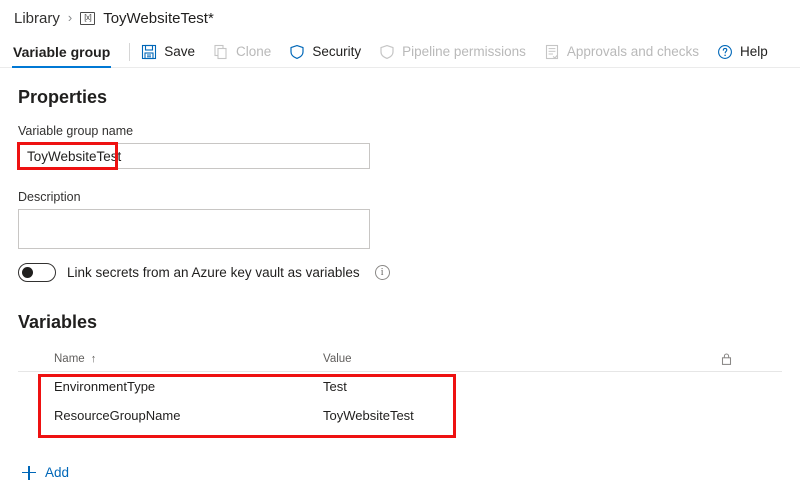  Describe the element at coordinates (27, 272) in the screenshot. I see `toggle-knob` at that location.